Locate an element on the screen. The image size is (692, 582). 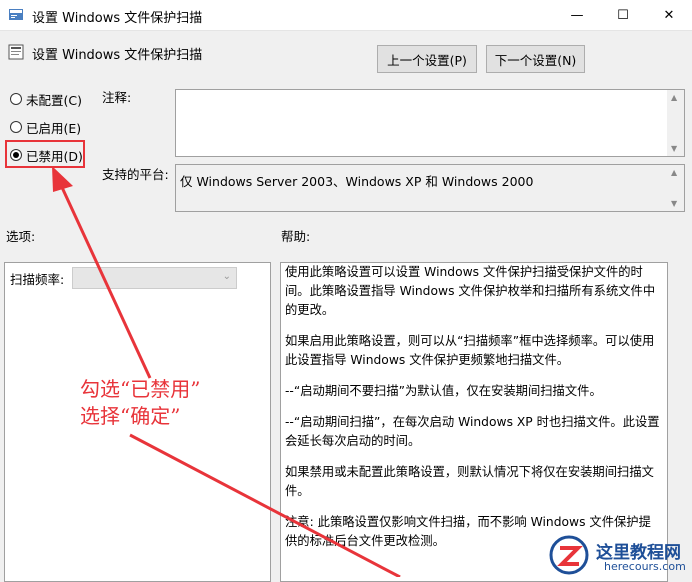
arrowhead-up-icon is located at coordinates (62, 179).